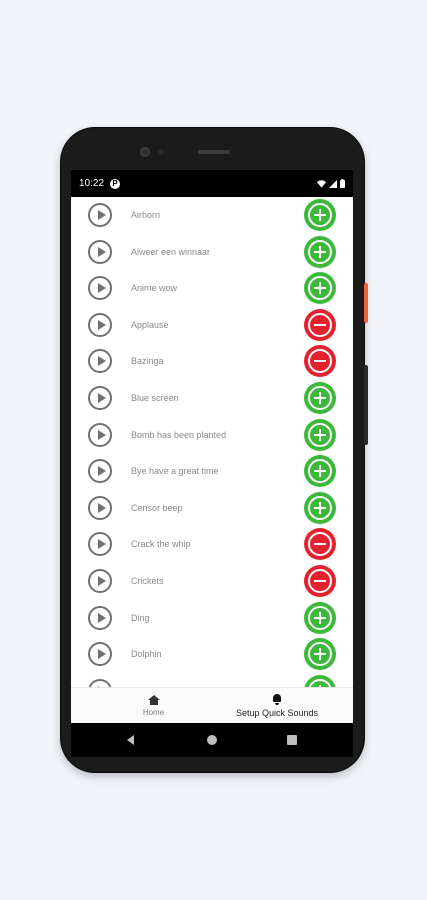  I want to click on recents-icon, so click(292, 740).